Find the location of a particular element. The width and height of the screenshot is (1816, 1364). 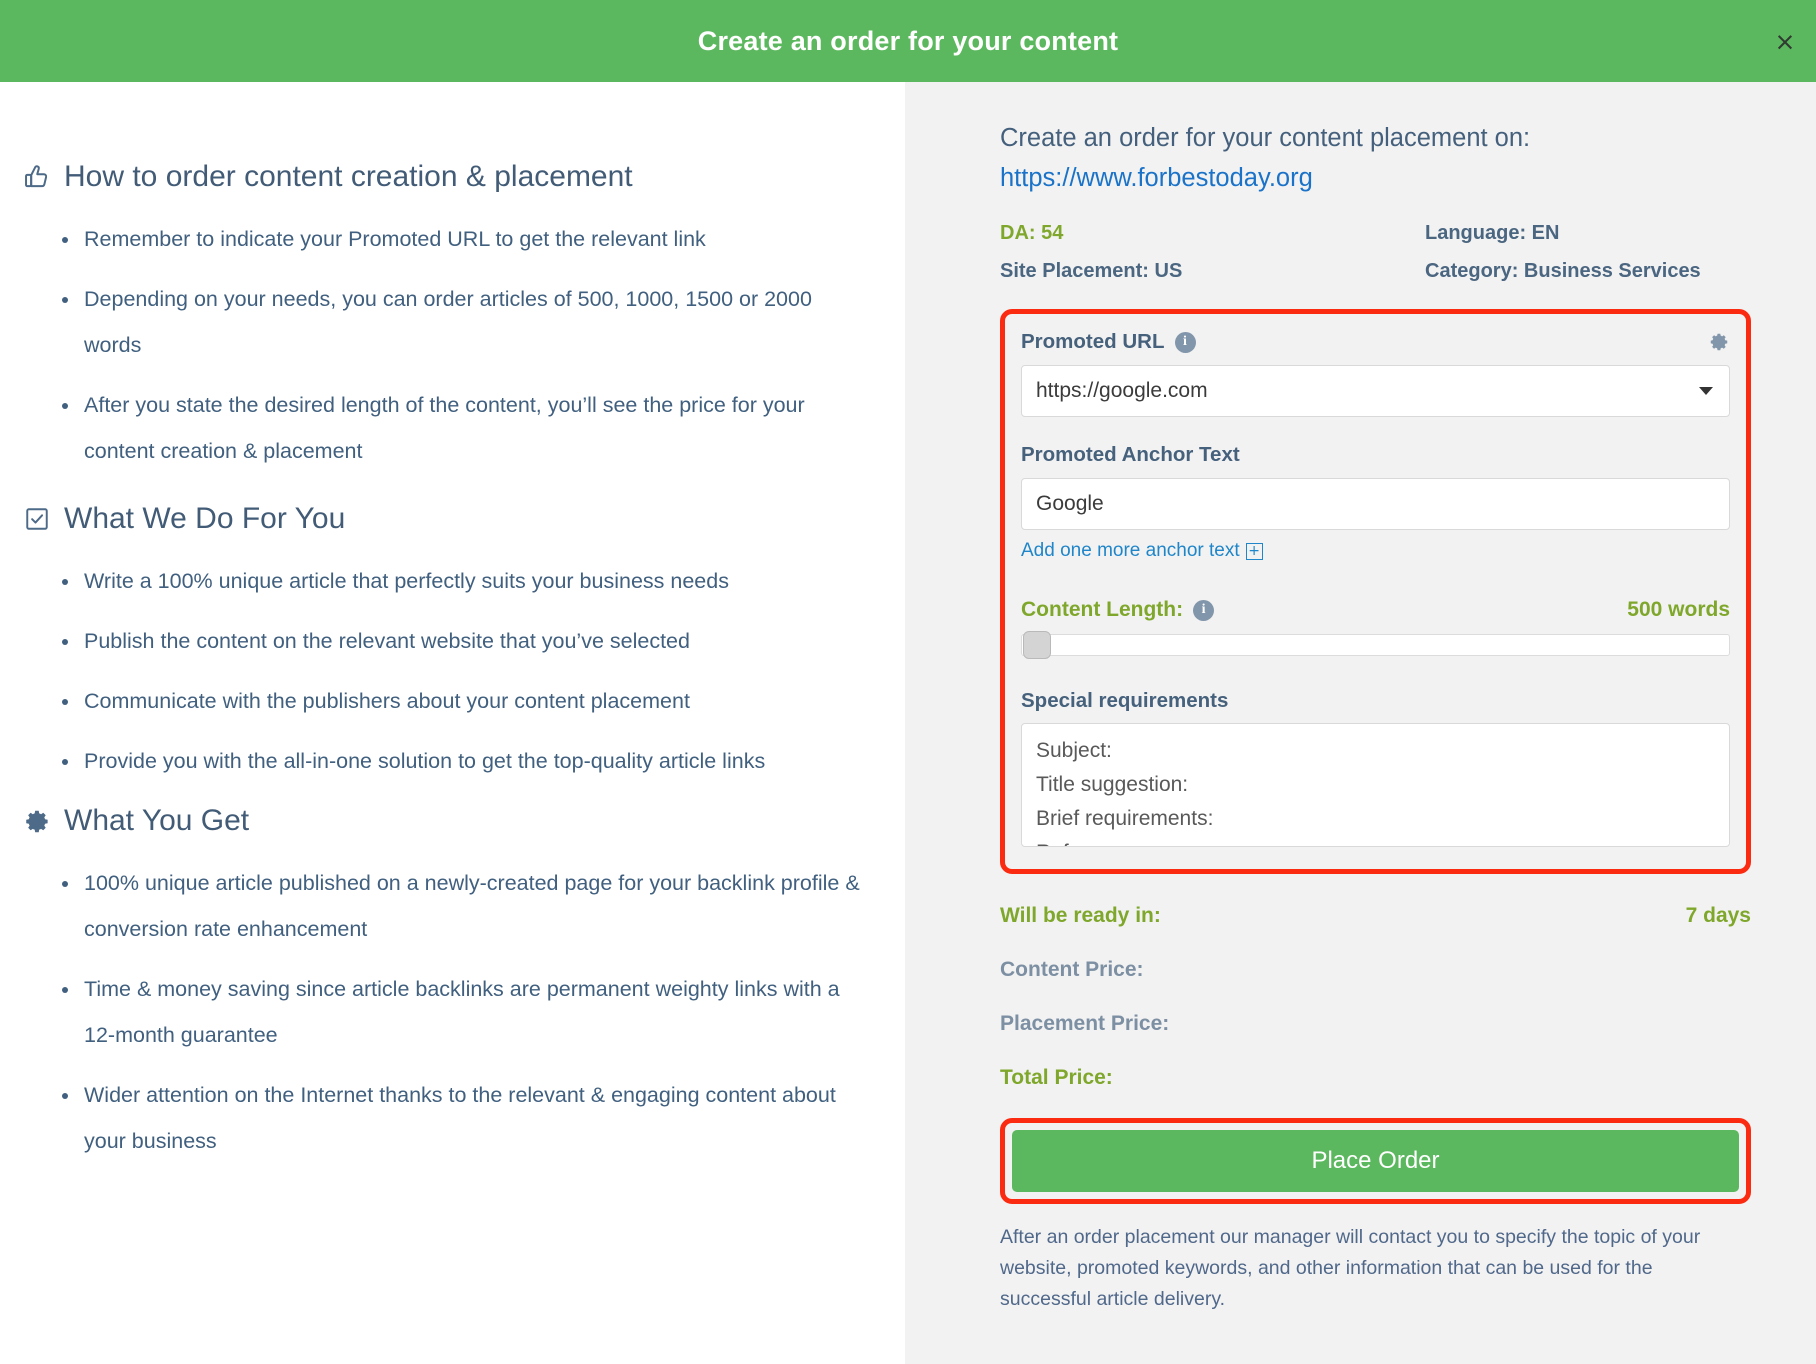

meta-site-placement: Site Placement: US is located at coordinates (1091, 271).